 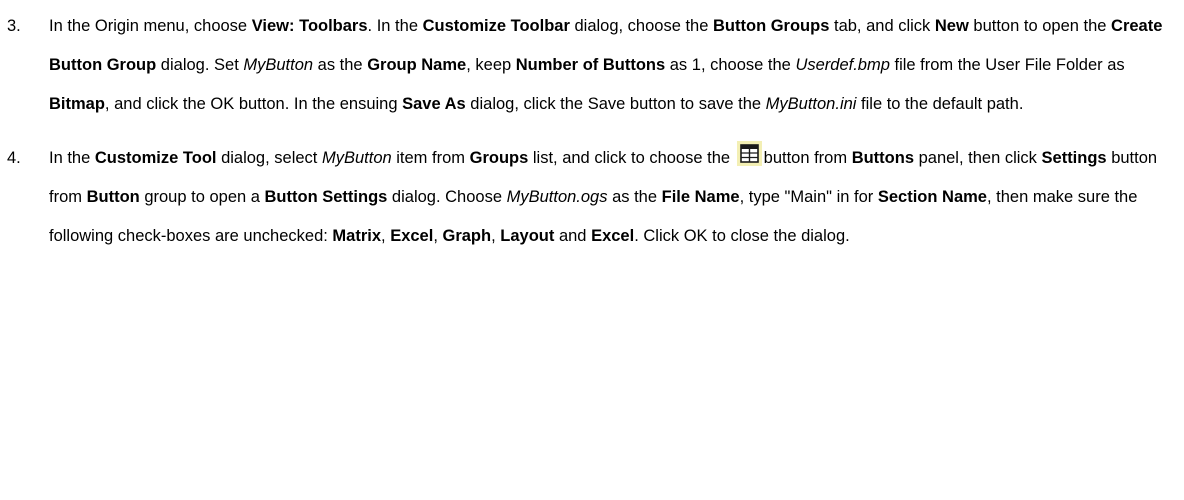 I want to click on instruction-text: button to open the, so click(x=1040, y=26).